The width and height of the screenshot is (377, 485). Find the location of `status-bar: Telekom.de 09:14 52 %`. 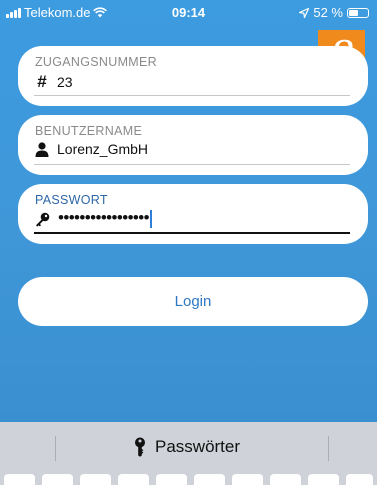

status-bar: Telekom.de 09:14 52 % is located at coordinates (188, 12).